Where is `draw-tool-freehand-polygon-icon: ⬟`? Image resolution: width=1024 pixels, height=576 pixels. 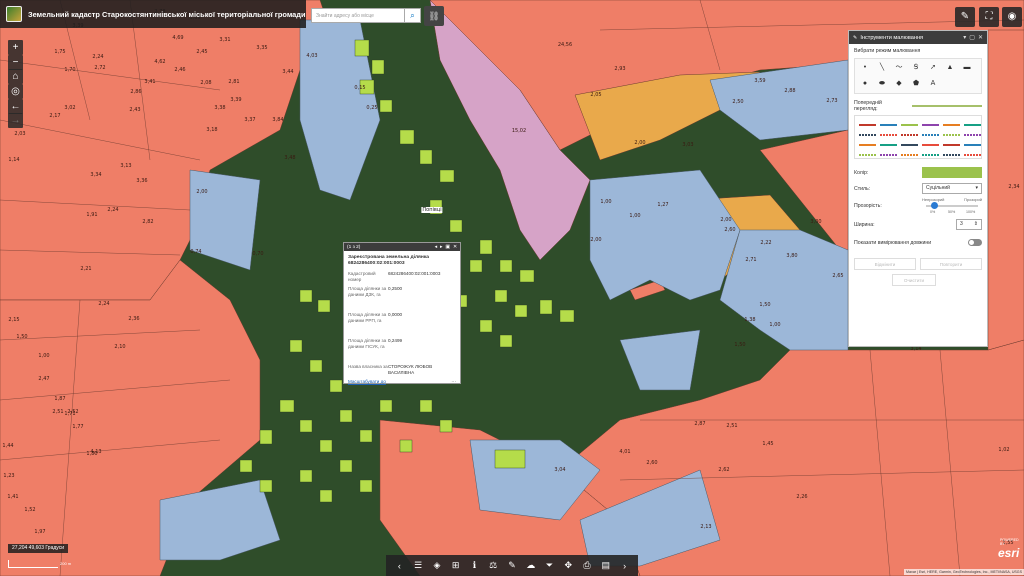
draw-tool-freehand-polygon-icon: ⬟ is located at coordinates (916, 84).